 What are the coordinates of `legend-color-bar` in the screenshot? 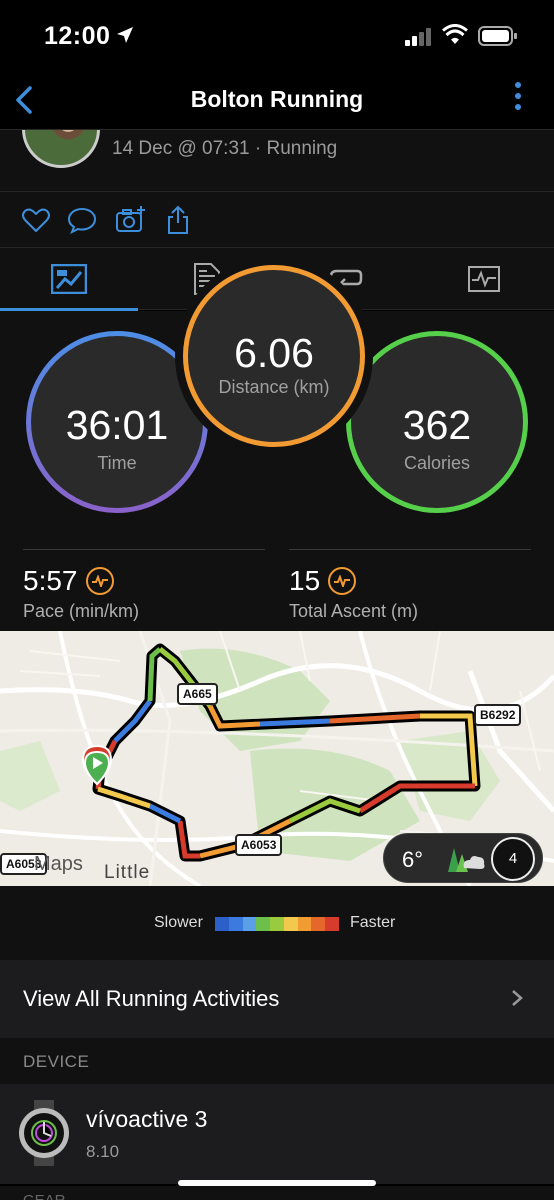 It's located at (277, 924).